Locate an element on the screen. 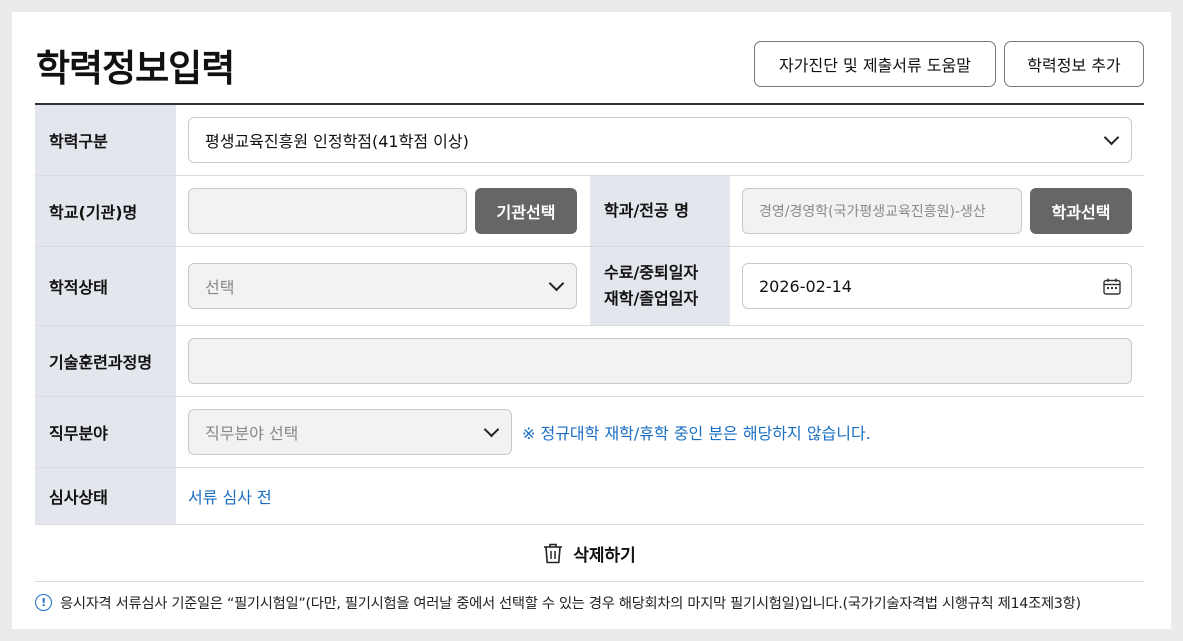  row-course: 기술훈련과정명 is located at coordinates (589, 361).